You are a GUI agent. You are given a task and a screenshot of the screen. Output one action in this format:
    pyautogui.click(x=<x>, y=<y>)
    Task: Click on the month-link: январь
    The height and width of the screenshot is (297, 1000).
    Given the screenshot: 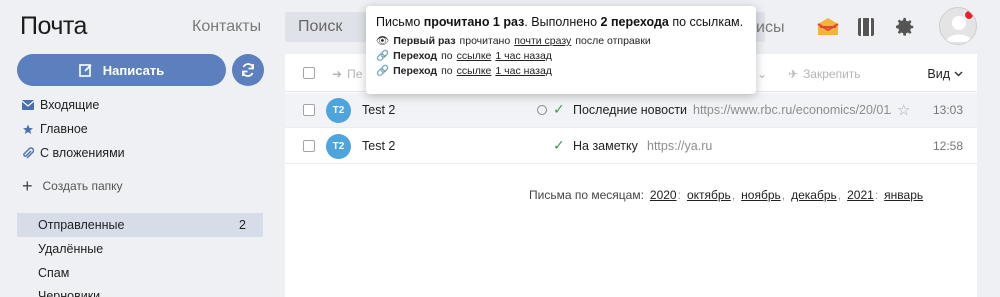 What is the action you would take?
    pyautogui.click(x=903, y=195)
    